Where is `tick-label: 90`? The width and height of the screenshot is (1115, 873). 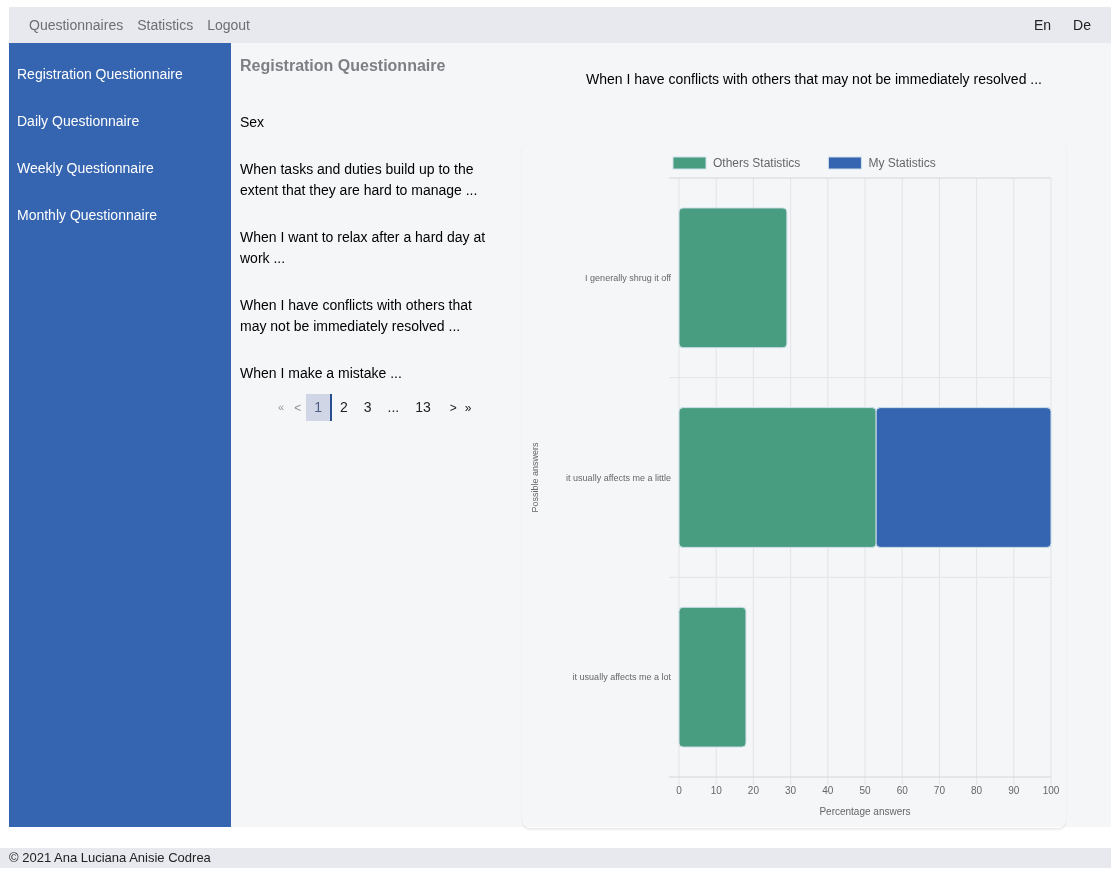 tick-label: 90 is located at coordinates (1014, 790).